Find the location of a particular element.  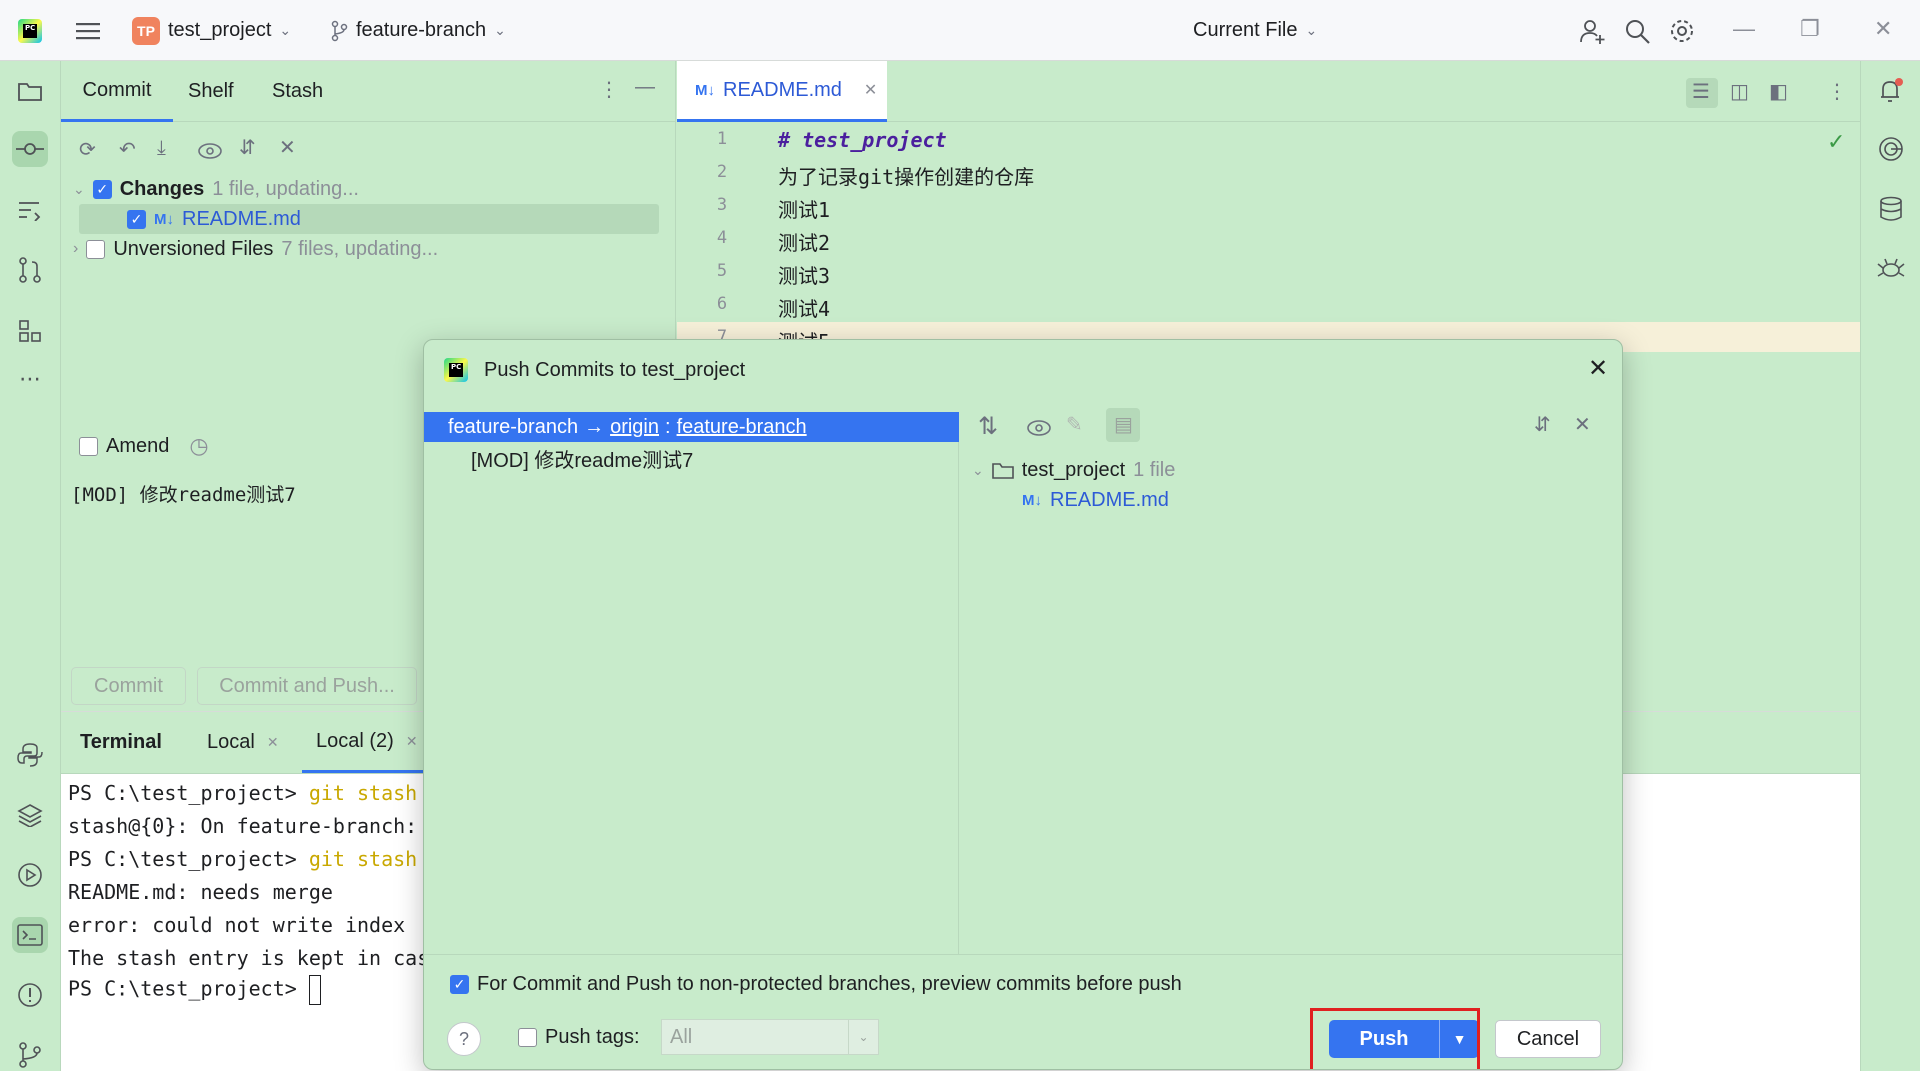

database-button is located at coordinates (1891, 209).